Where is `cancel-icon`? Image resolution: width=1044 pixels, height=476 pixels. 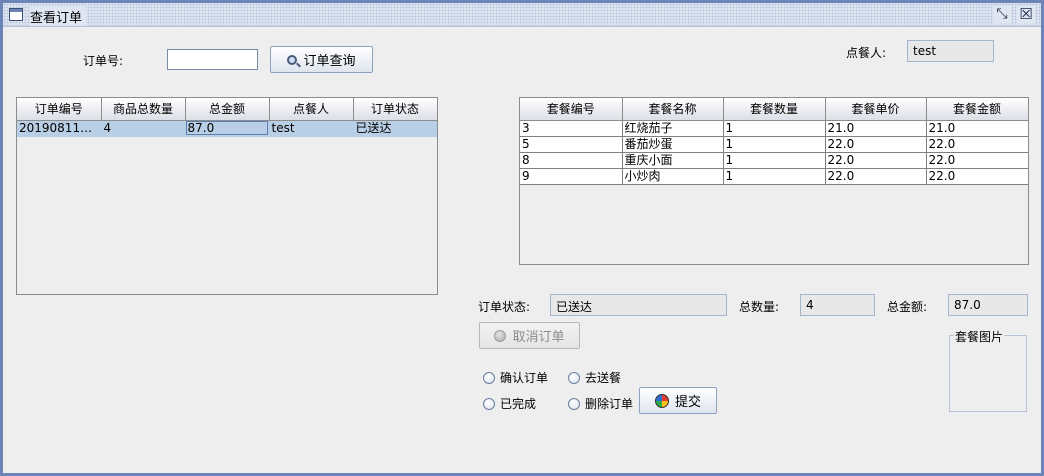
cancel-icon is located at coordinates (500, 335).